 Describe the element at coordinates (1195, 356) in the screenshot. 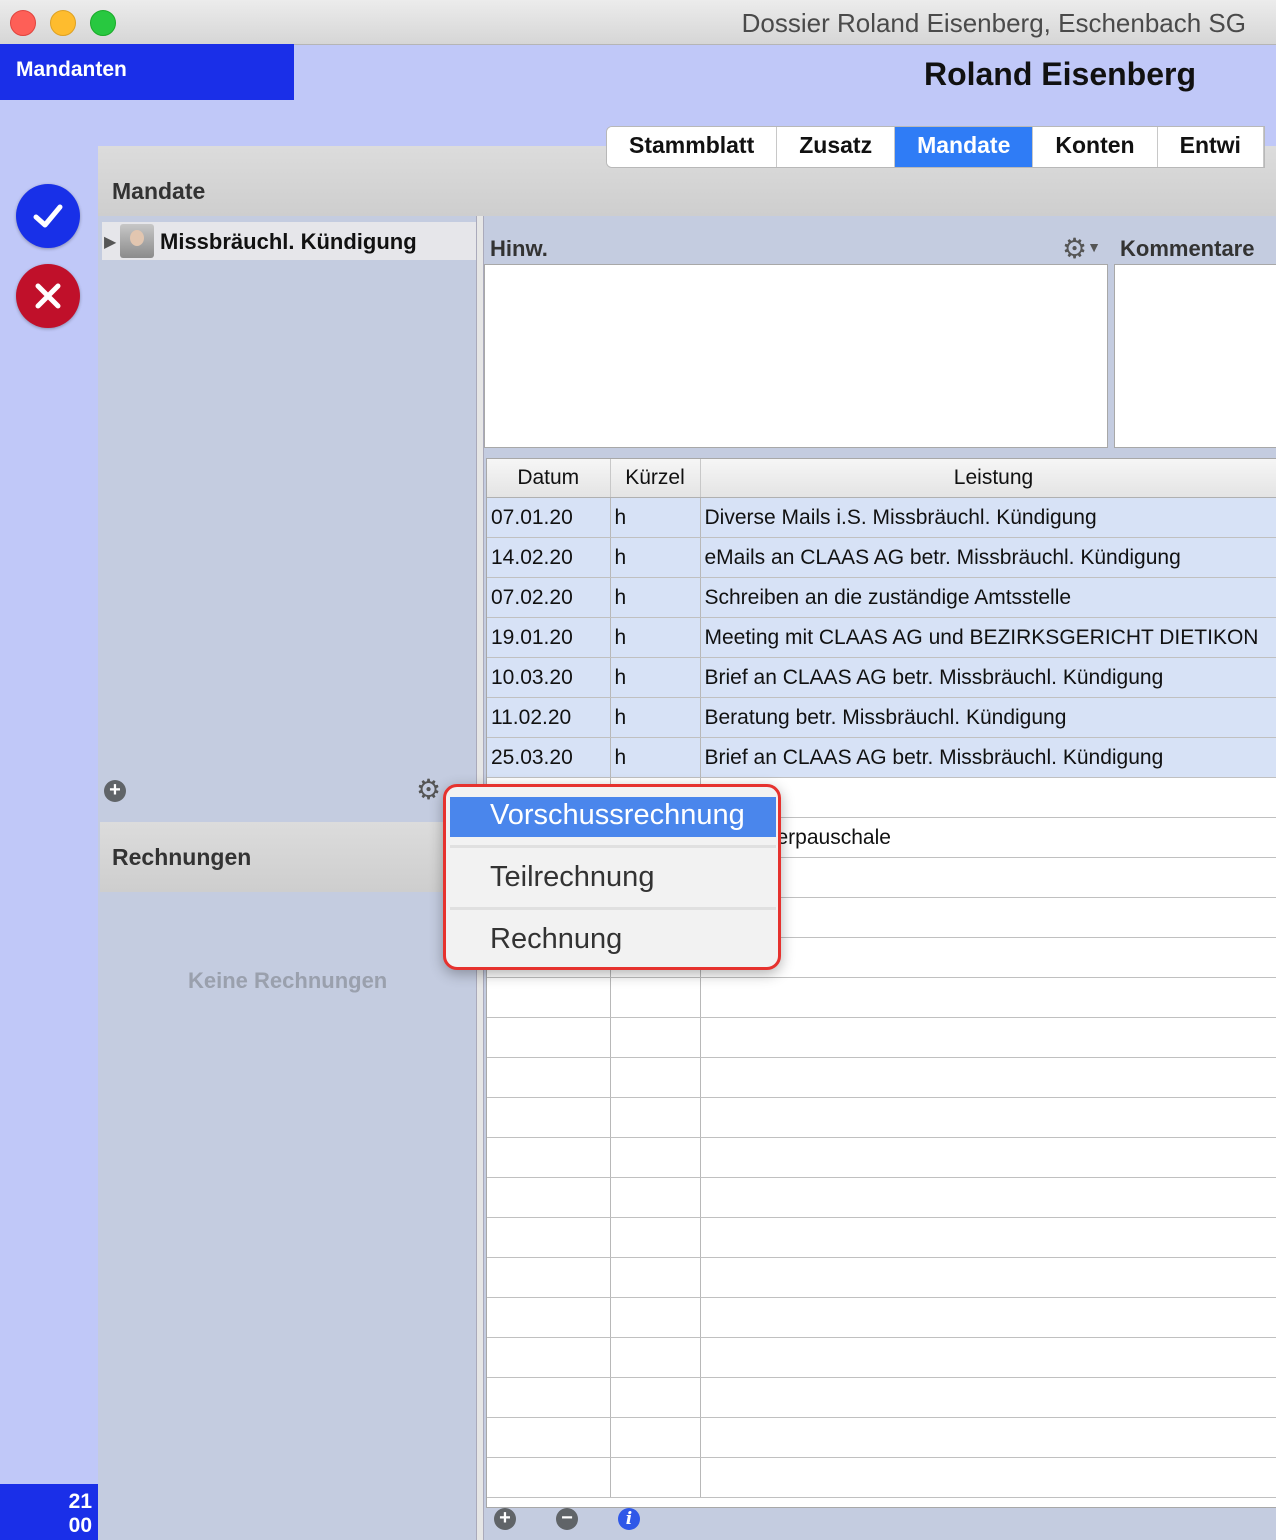

I see `kommentare-textarea` at that location.